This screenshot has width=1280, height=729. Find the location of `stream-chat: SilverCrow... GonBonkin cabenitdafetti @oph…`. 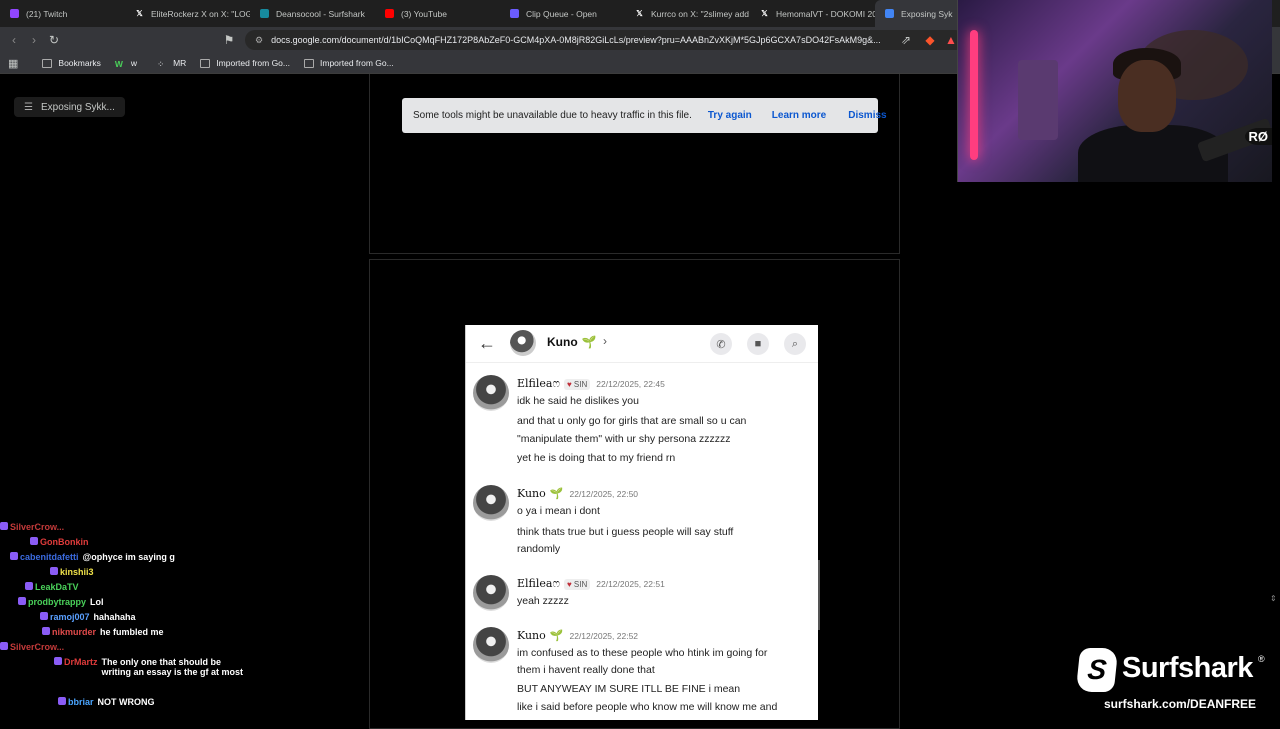

stream-chat: SilverCrow... GonBonkin cabenitdafetti @oph… is located at coordinates (125, 615).